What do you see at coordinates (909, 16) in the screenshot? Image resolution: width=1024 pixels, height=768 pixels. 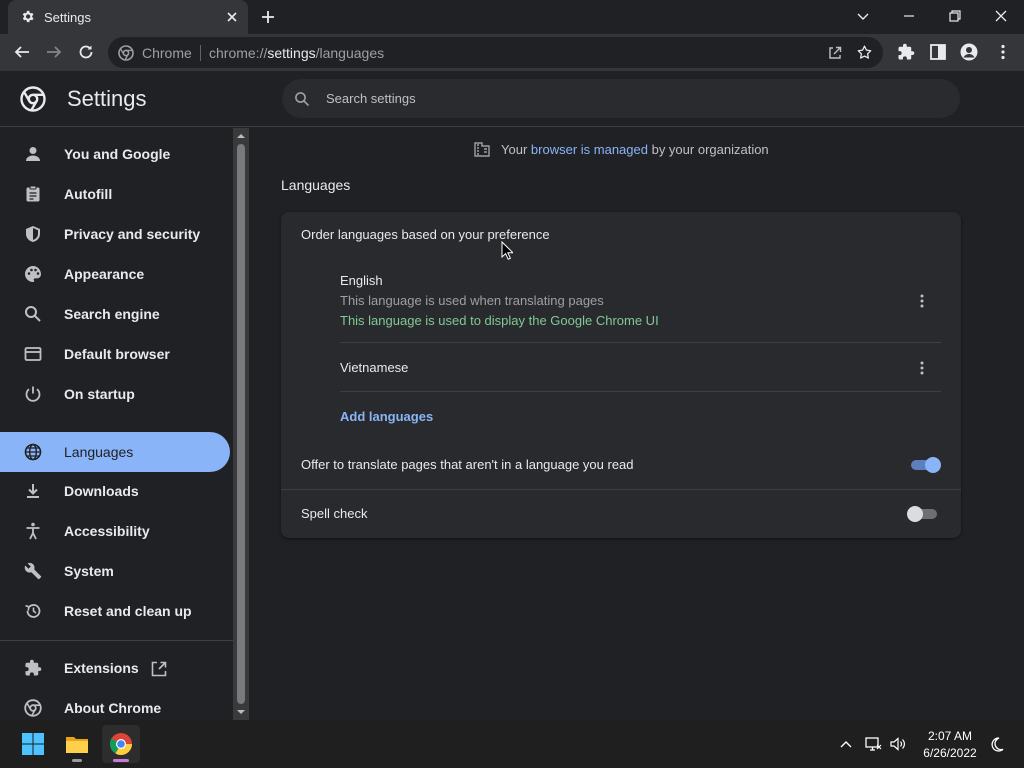 I see `minimize-icon` at bounding box center [909, 16].